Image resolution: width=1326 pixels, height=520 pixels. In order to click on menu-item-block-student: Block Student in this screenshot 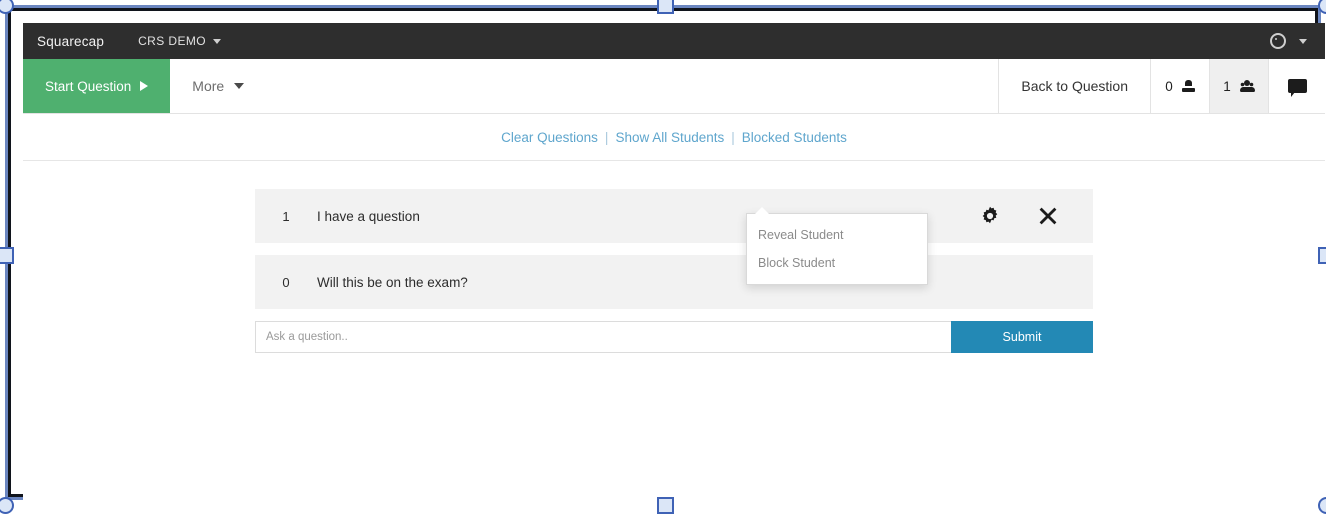, I will do `click(837, 263)`.